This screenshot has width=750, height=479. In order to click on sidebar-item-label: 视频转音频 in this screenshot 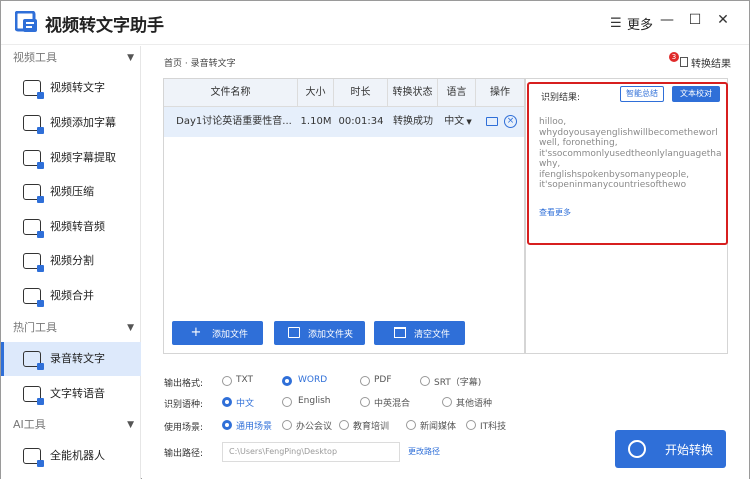, I will do `click(77, 226)`.